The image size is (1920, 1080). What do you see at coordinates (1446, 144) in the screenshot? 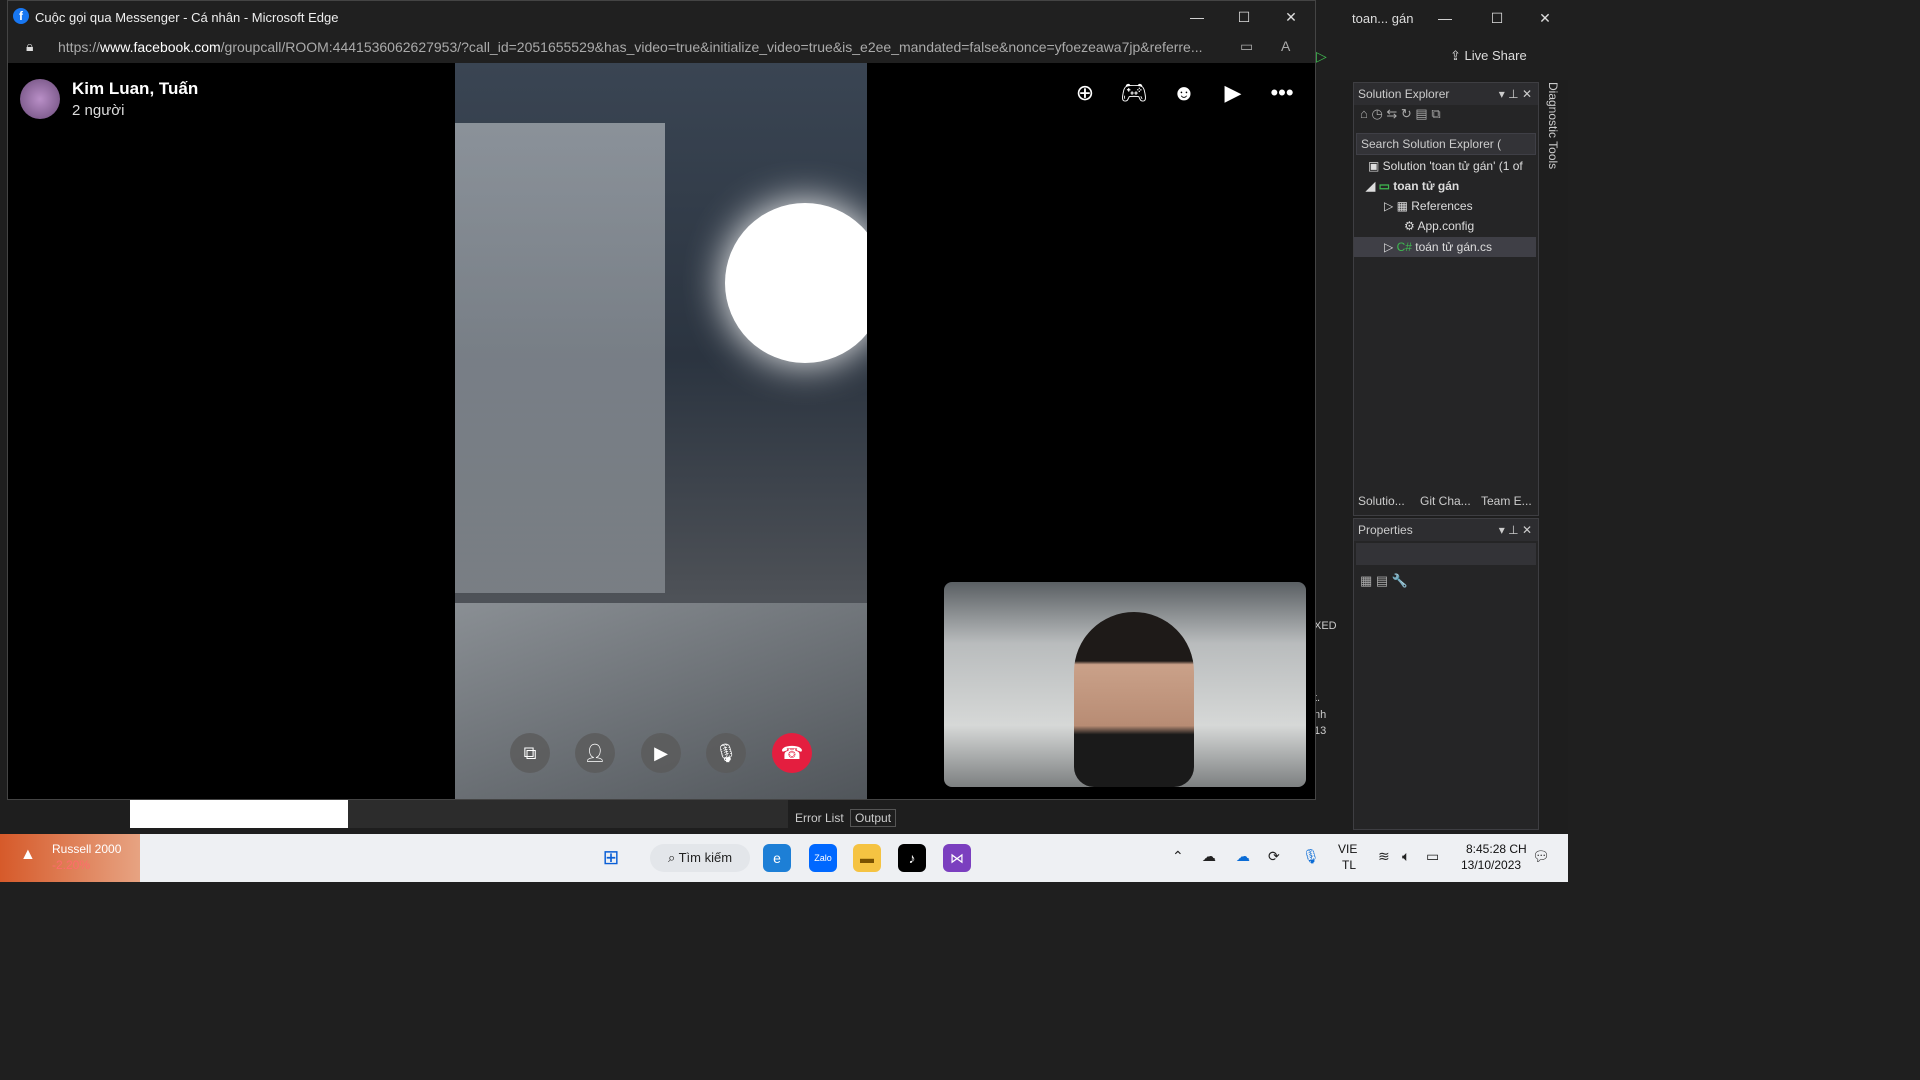
I see `search-solution-explorer-input: Search Solution Explorer (` at bounding box center [1446, 144].